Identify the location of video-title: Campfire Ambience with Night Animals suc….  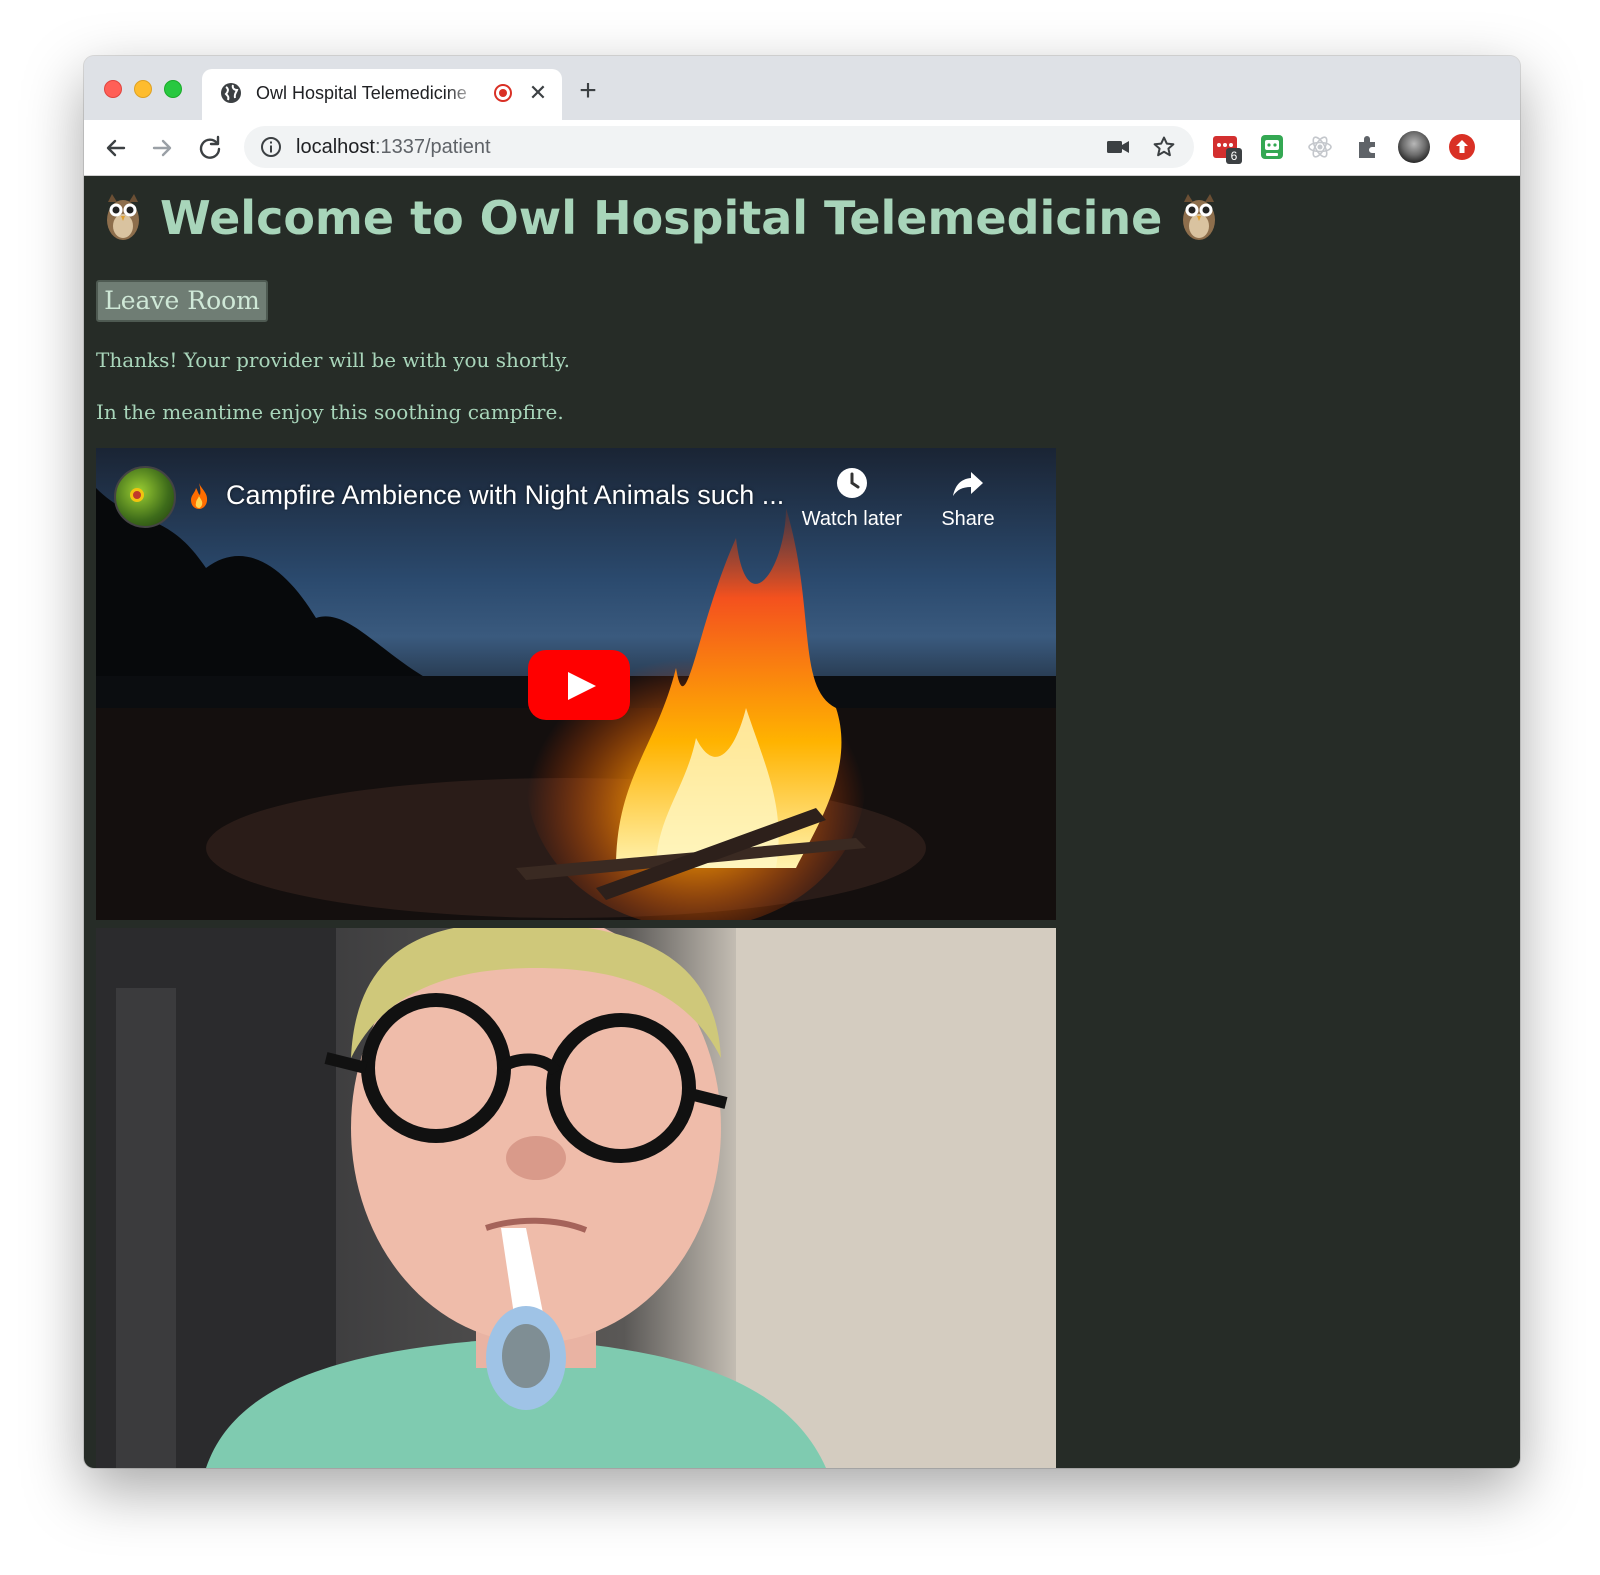
(506, 495).